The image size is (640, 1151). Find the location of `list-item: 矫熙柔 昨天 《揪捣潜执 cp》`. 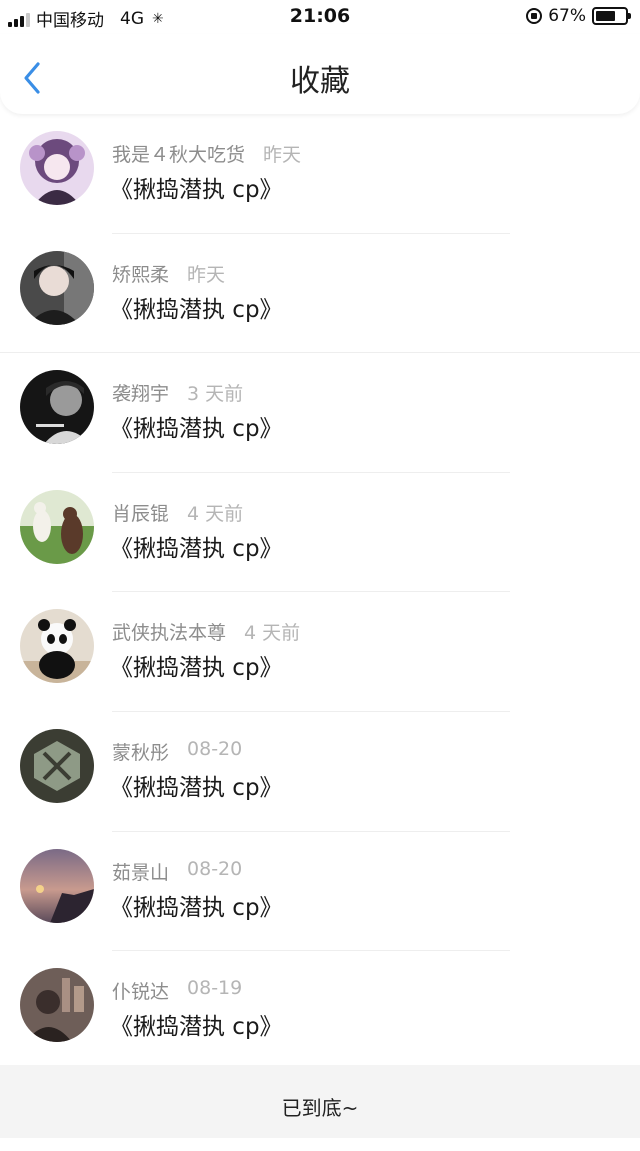

list-item: 矫熙柔 昨天 《揪捣潜执 cp》 is located at coordinates (320, 294).